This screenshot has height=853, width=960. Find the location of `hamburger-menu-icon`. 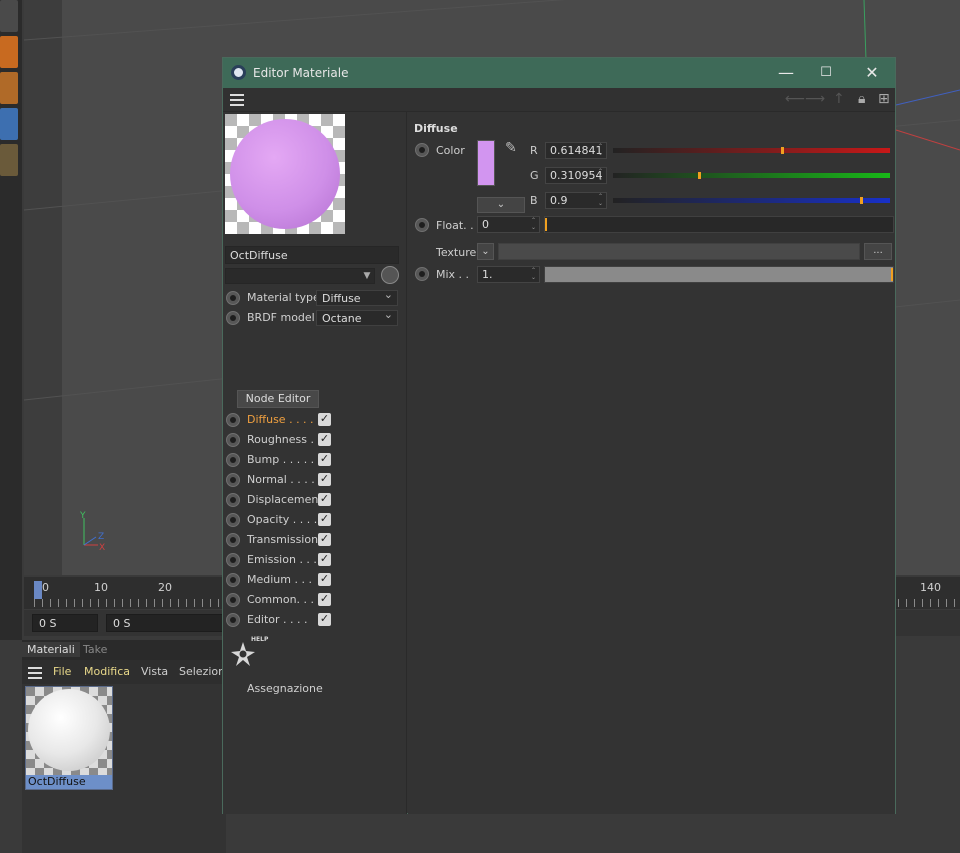

hamburger-menu-icon is located at coordinates (237, 100).